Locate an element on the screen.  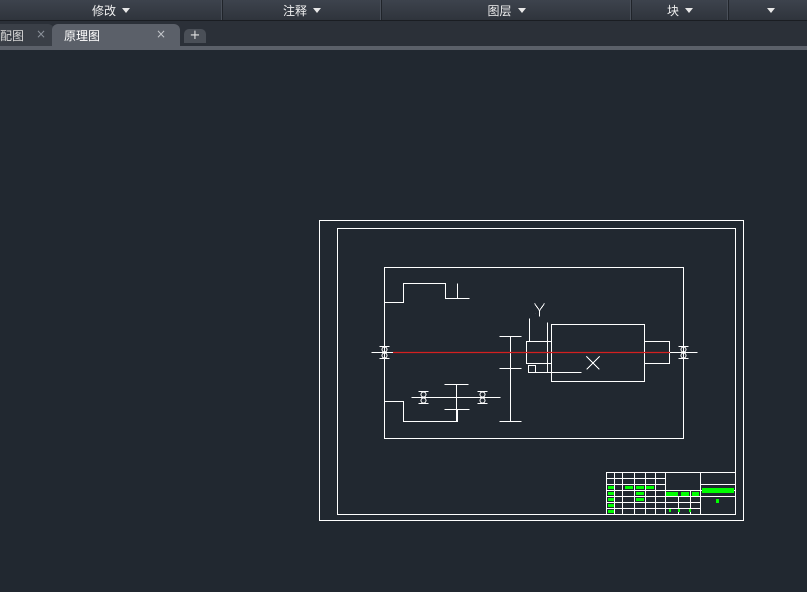
panel-label: 修改 is located at coordinates (103, 10).